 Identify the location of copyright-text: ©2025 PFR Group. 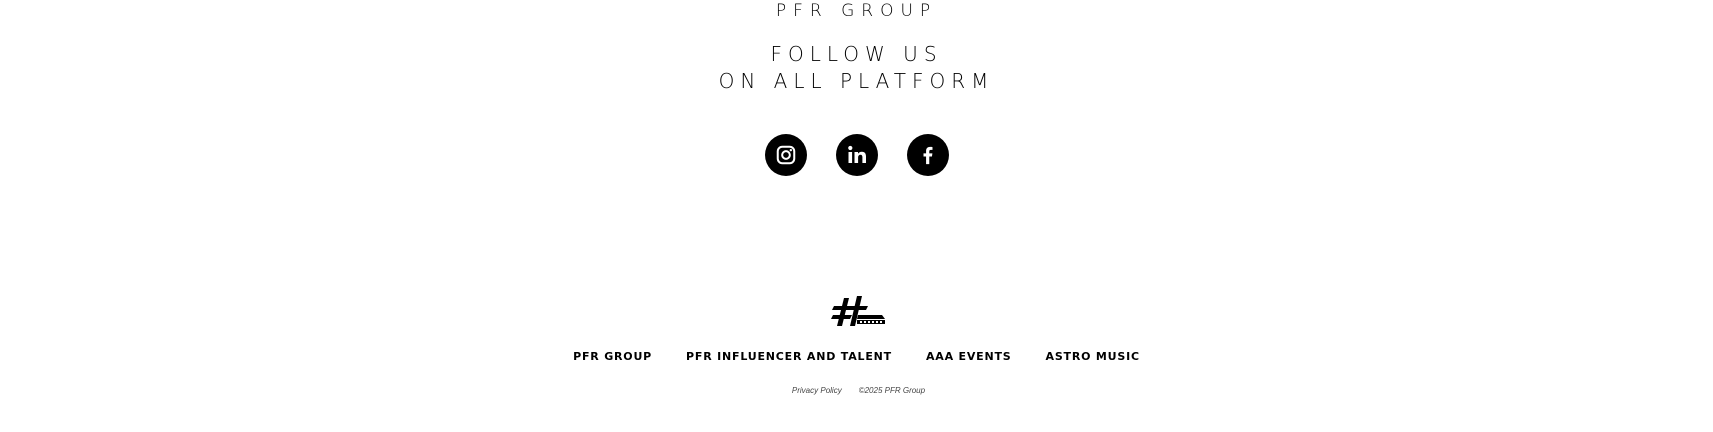
(892, 390).